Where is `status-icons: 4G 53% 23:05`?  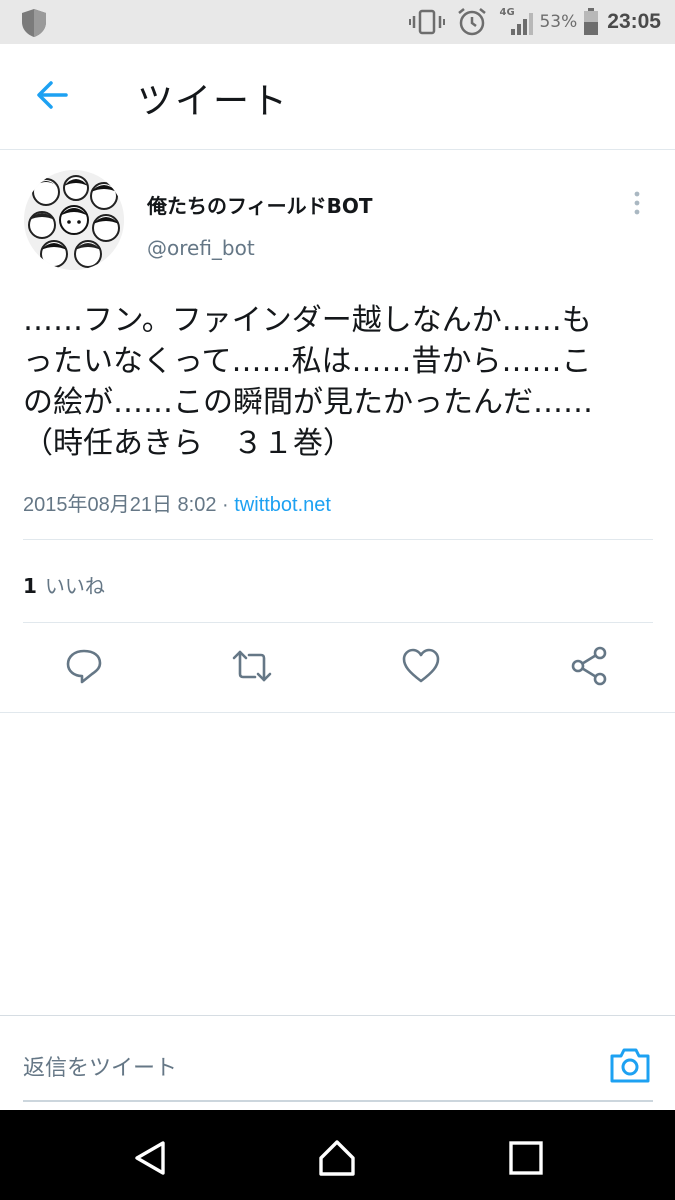
status-icons: 4G 53% 23:05 is located at coordinates (535, 22).